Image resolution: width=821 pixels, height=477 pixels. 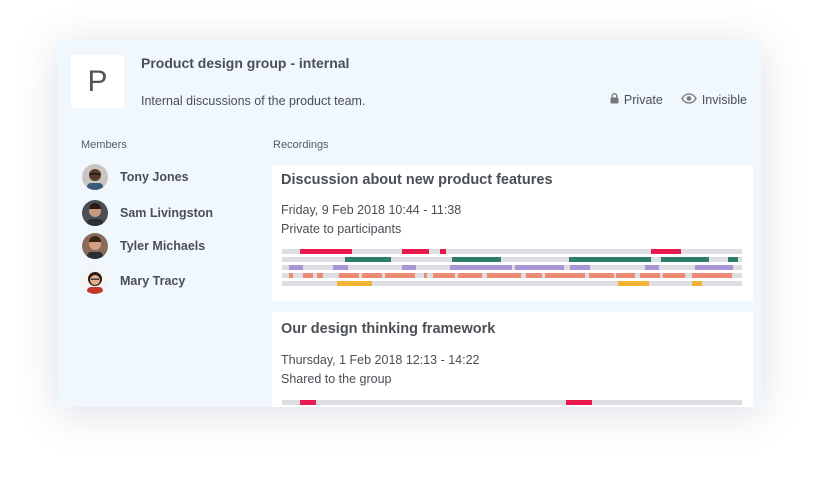 I want to click on member-item: Mary Tracy, so click(x=133, y=281).